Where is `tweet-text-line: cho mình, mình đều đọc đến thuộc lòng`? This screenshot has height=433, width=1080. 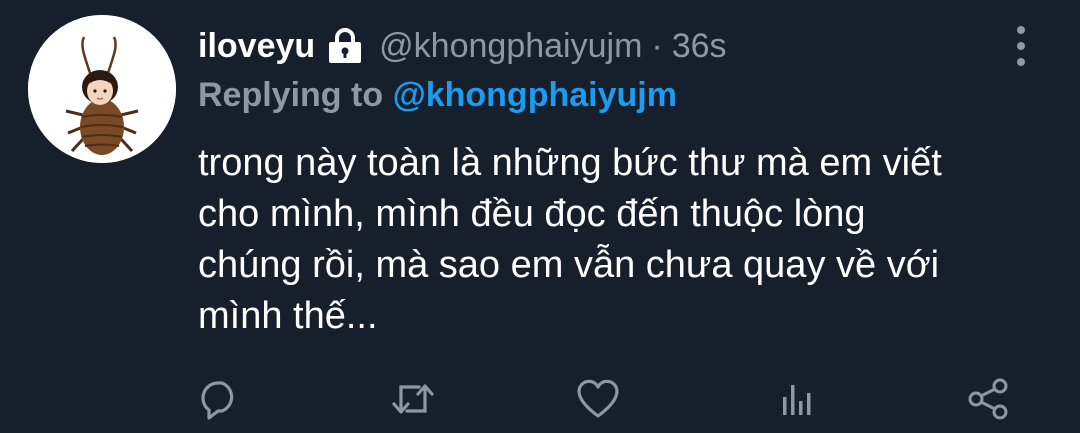 tweet-text-line: cho mình, mình đều đọc đến thuộc lòng is located at coordinates (532, 214).